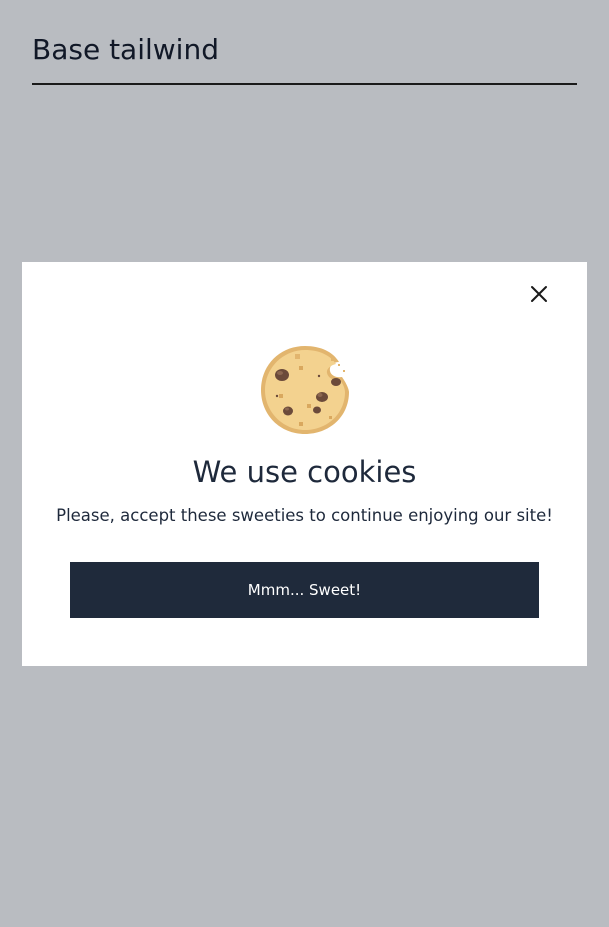 The height and width of the screenshot is (927, 609). I want to click on modal-title: We use cookies, so click(304, 472).